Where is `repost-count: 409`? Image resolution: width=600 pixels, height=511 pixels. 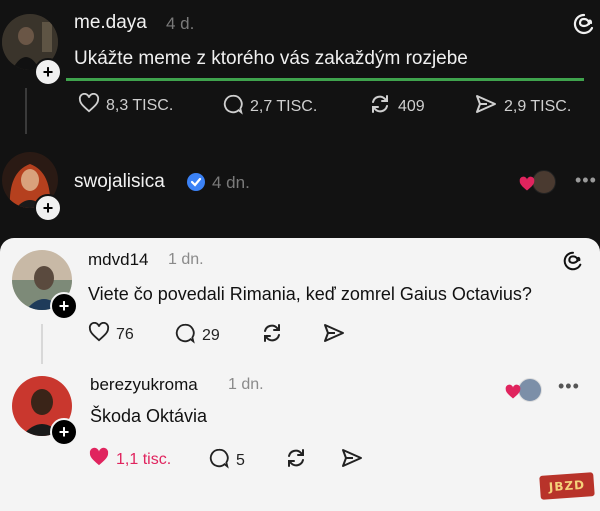 repost-count: 409 is located at coordinates (411, 106).